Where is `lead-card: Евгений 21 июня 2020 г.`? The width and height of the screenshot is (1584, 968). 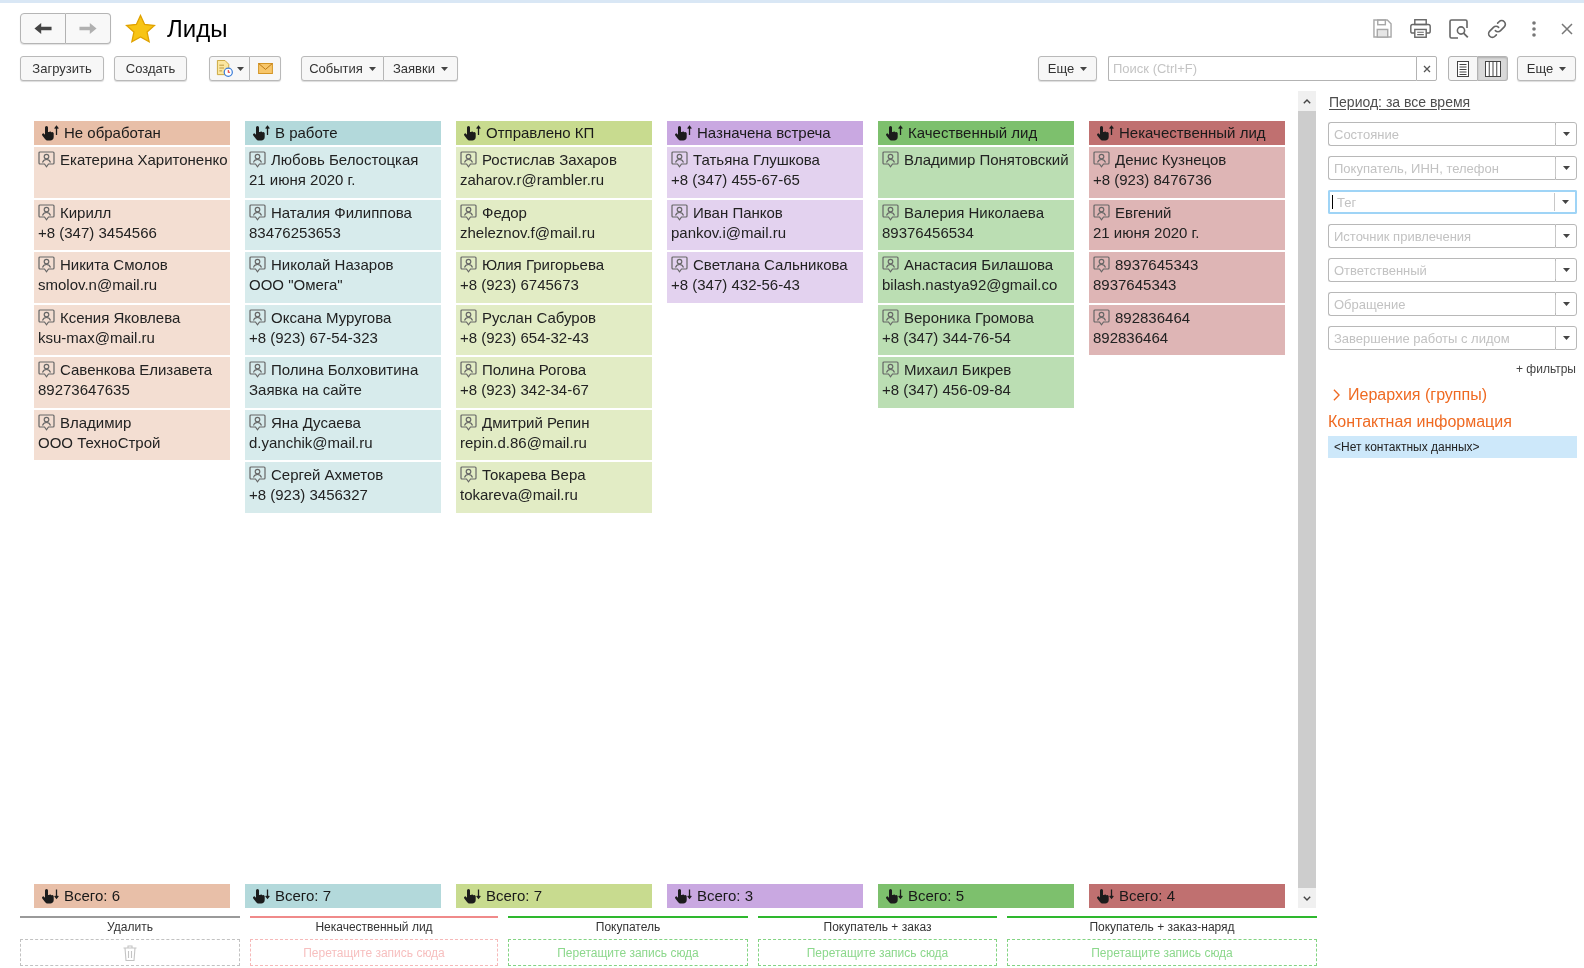 lead-card: Евгений 21 июня 2020 г. is located at coordinates (1187, 224).